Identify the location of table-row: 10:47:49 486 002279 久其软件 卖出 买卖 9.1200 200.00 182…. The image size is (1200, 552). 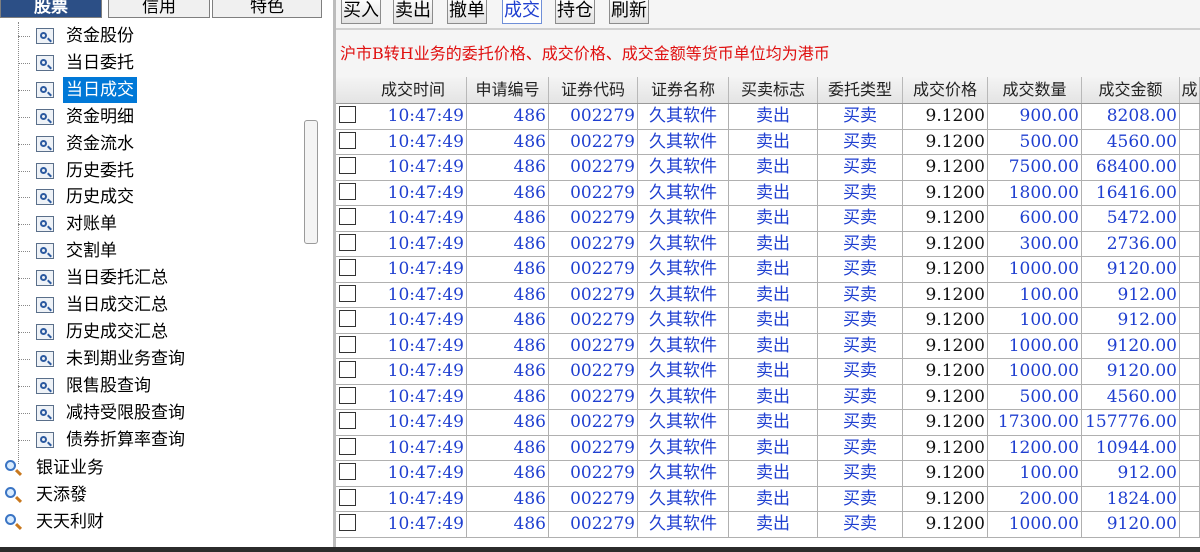
(768, 499).